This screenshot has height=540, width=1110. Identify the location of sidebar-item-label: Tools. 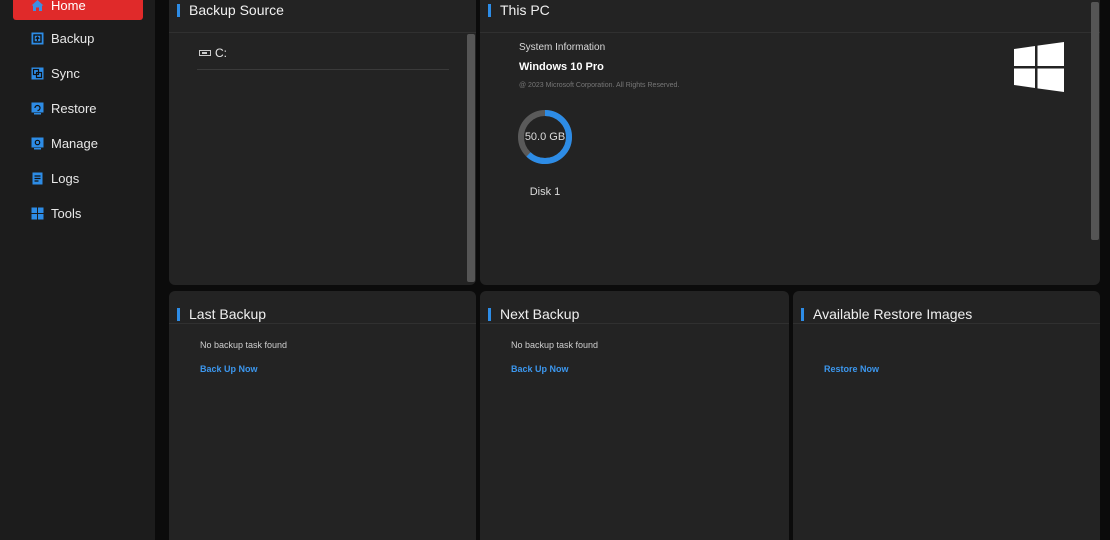
(66, 213).